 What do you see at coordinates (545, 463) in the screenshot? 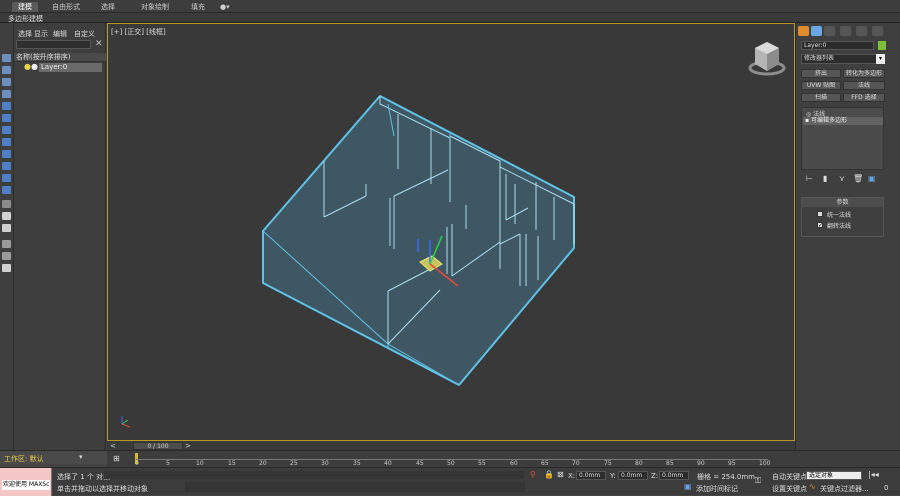
I see `tick-label: 65` at bounding box center [545, 463].